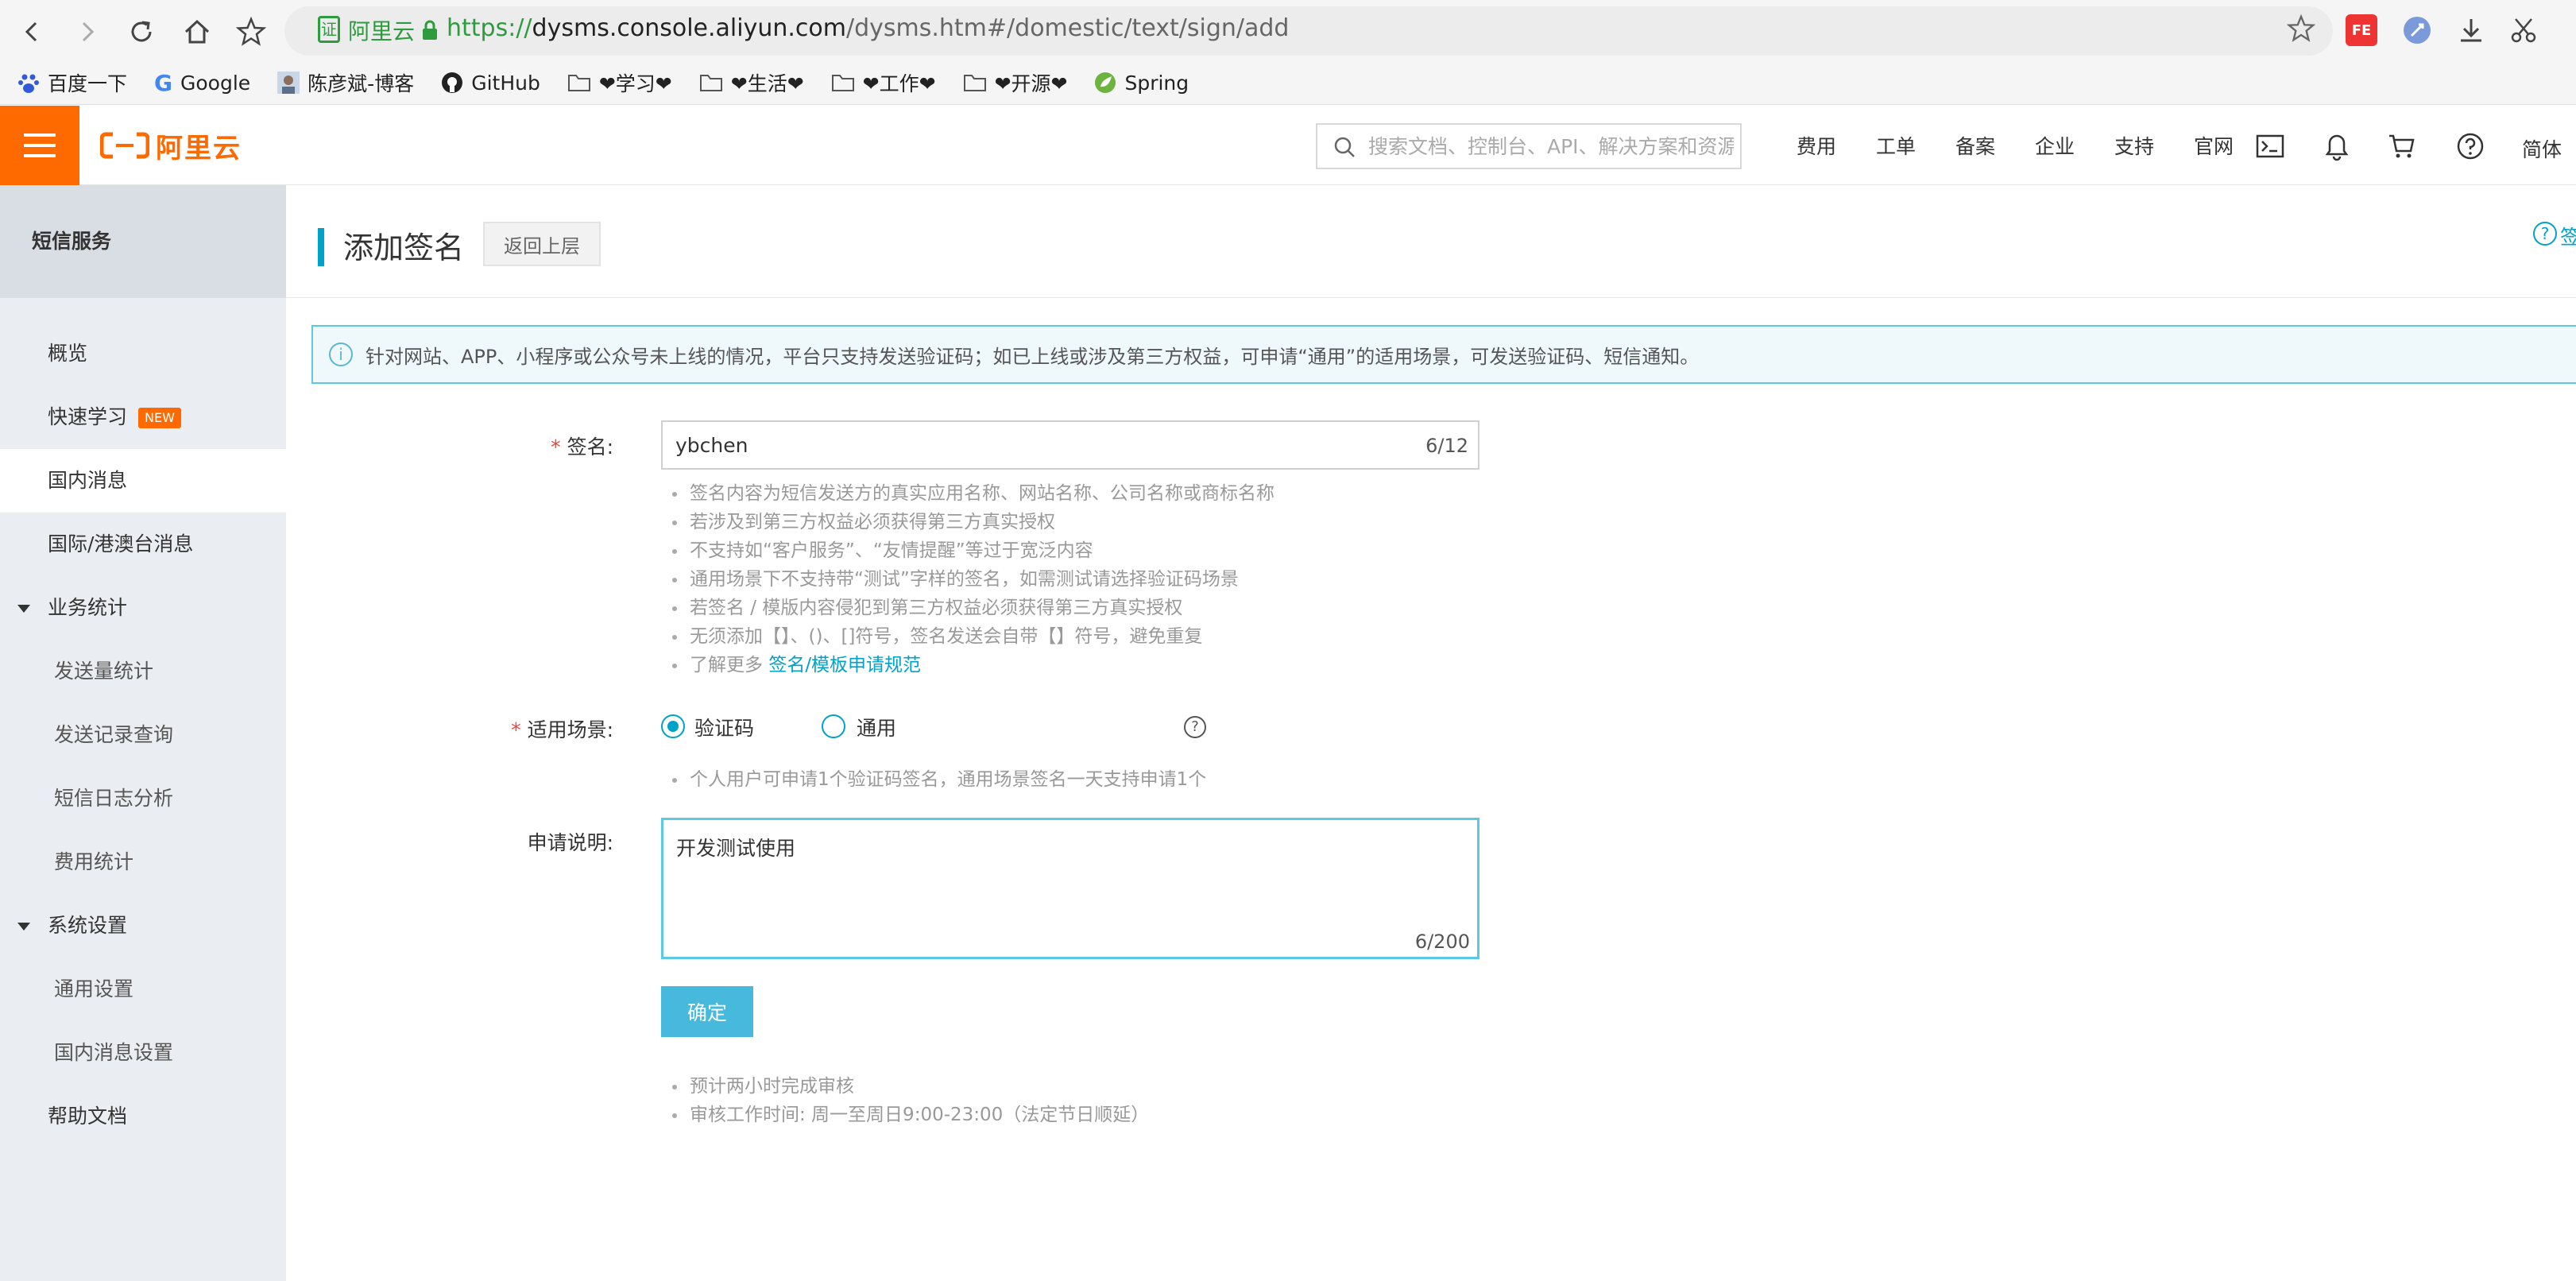  Describe the element at coordinates (346, 82) in the screenshot. I see `bookmark-blog: 陈彦斌-博客` at that location.